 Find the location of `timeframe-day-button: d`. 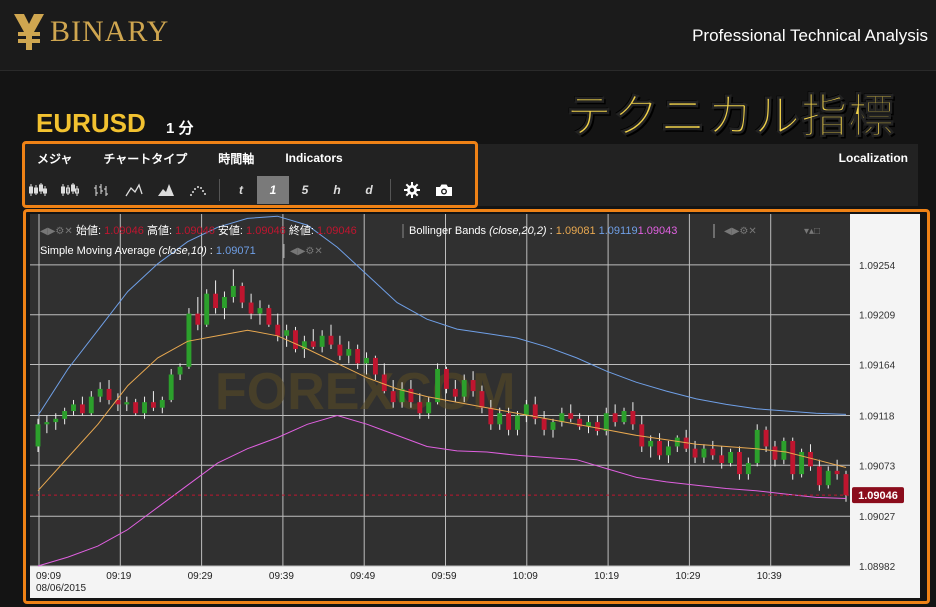

timeframe-day-button: d is located at coordinates (369, 190).